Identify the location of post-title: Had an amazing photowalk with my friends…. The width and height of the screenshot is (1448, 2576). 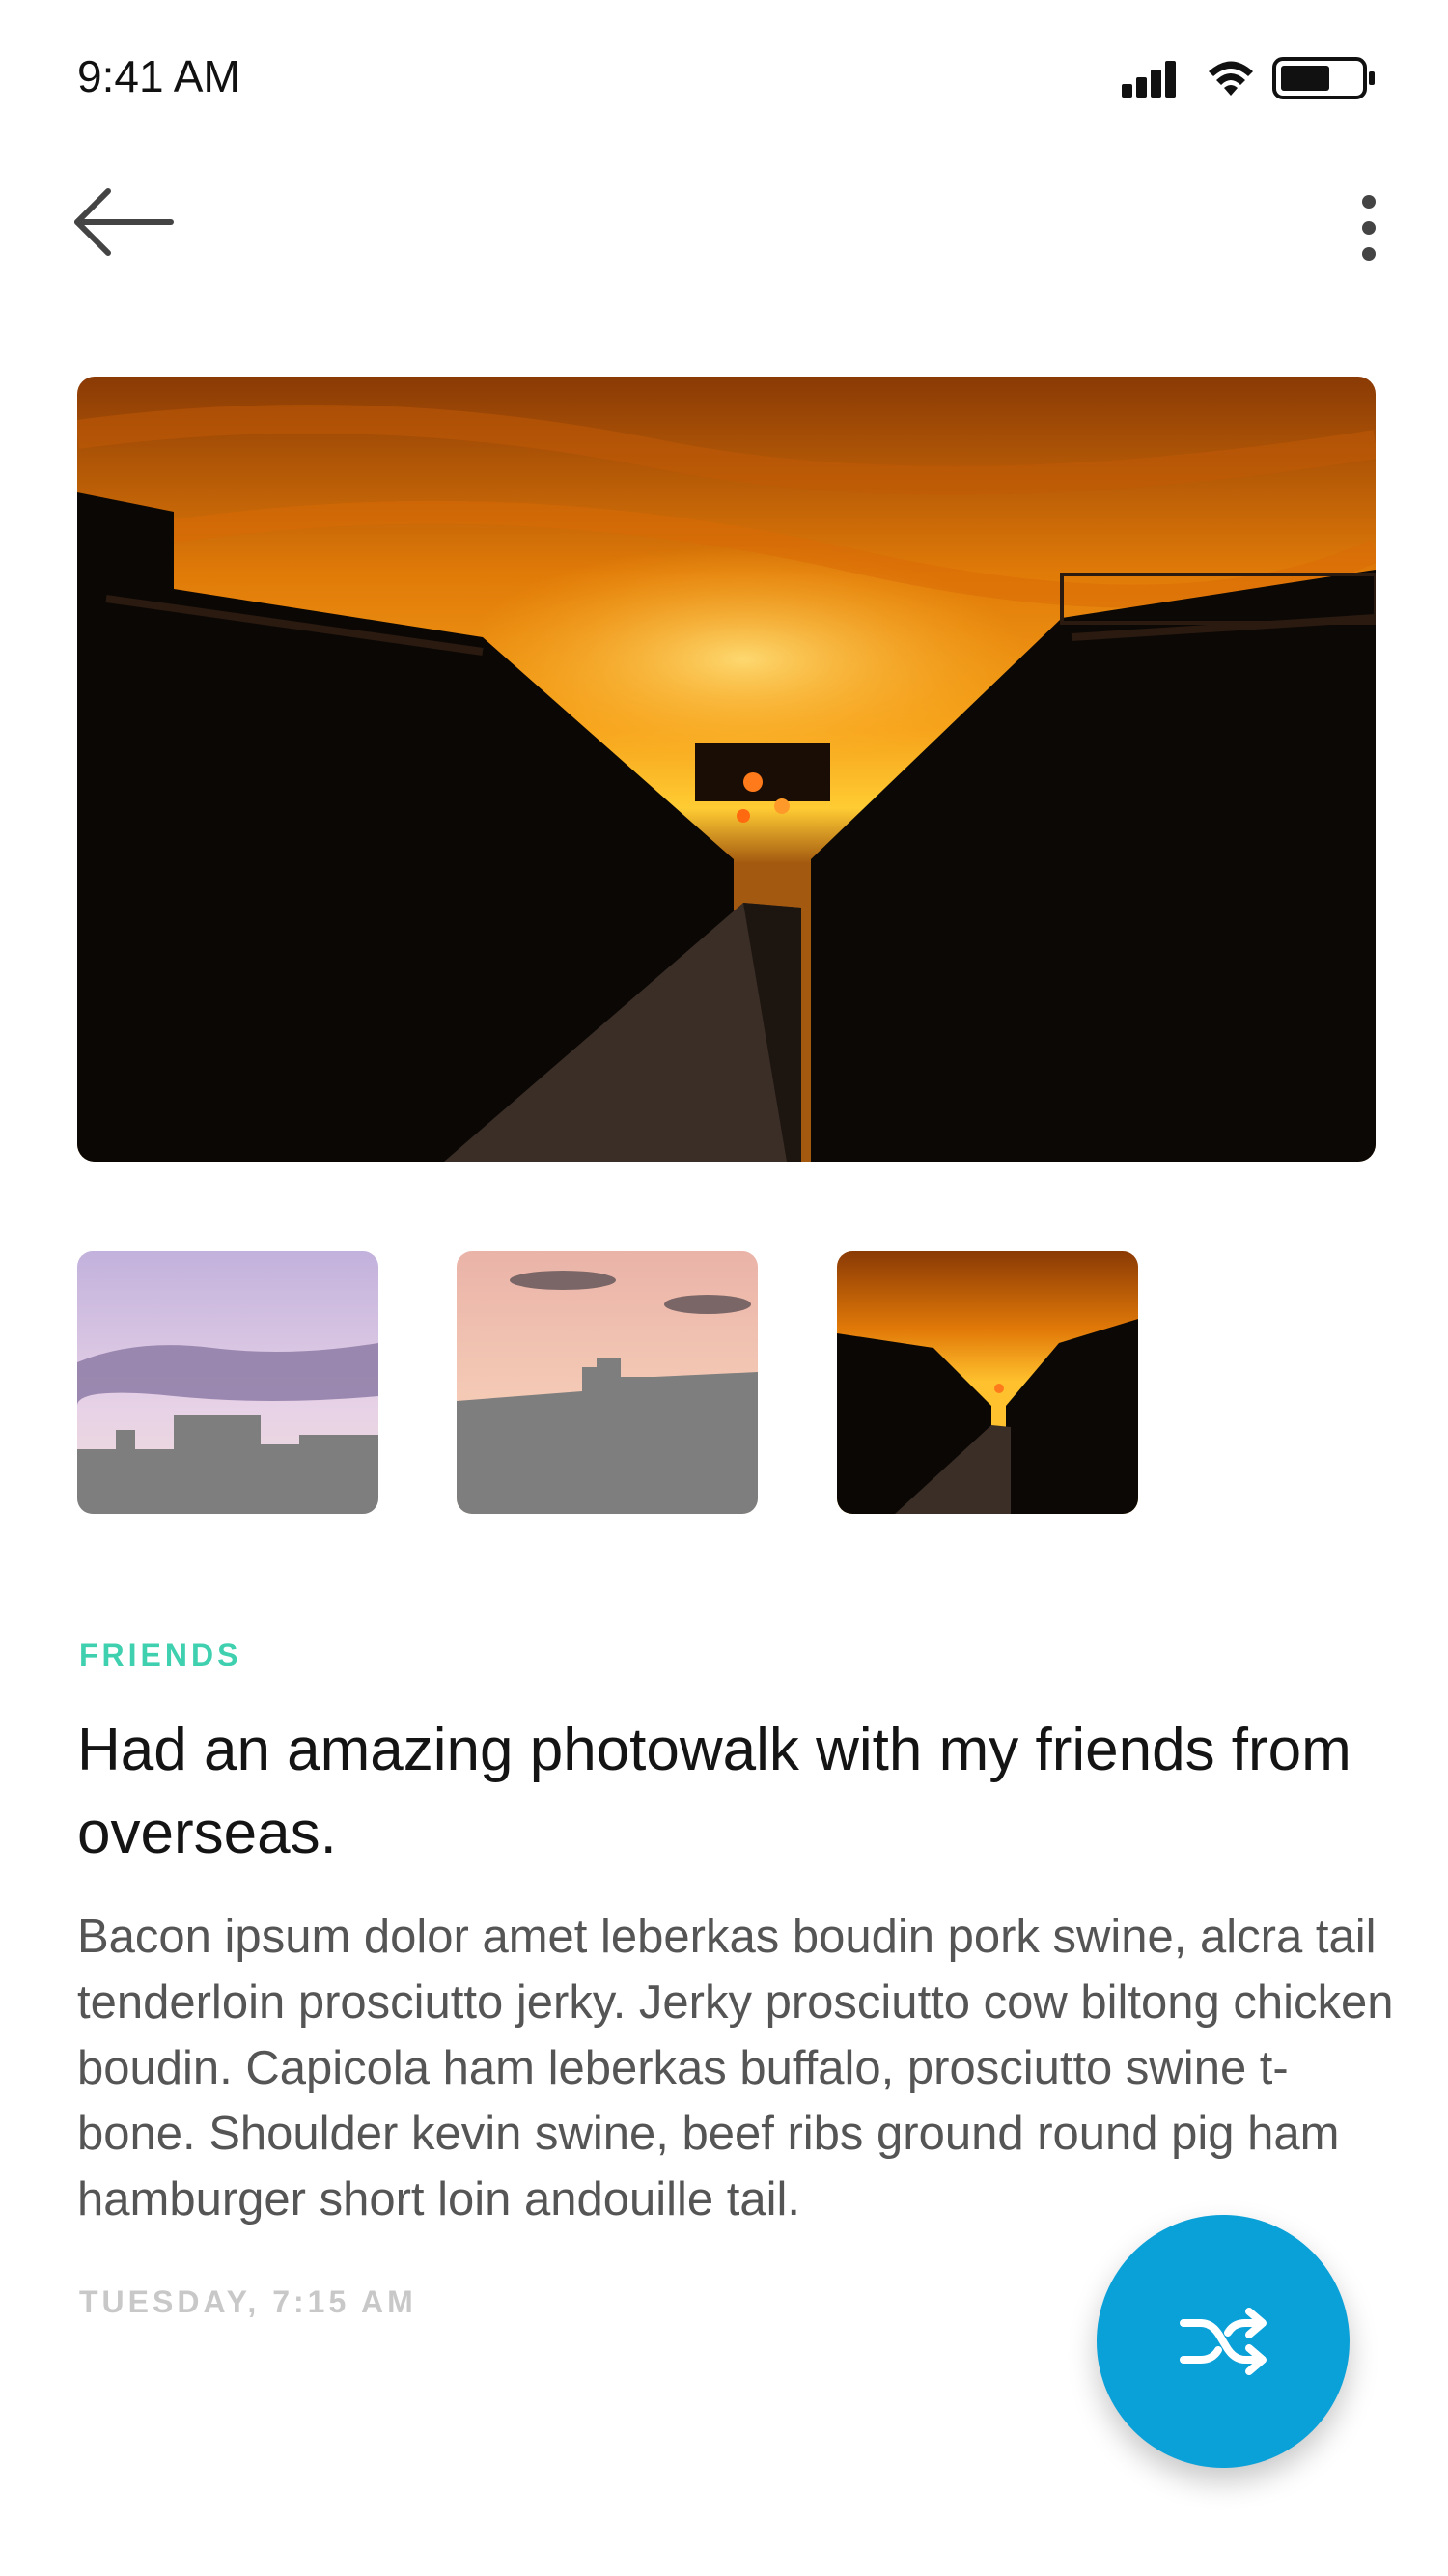
(714, 1792).